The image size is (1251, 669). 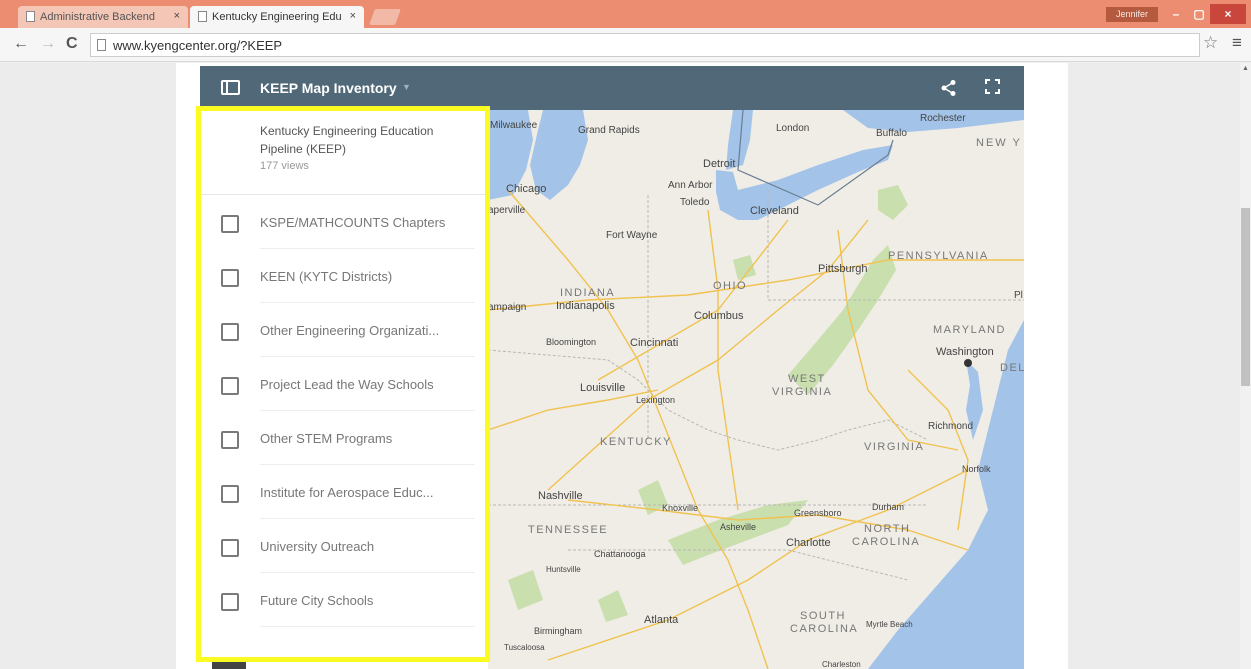 What do you see at coordinates (385, 17) in the screenshot?
I see `new-tab-button` at bounding box center [385, 17].